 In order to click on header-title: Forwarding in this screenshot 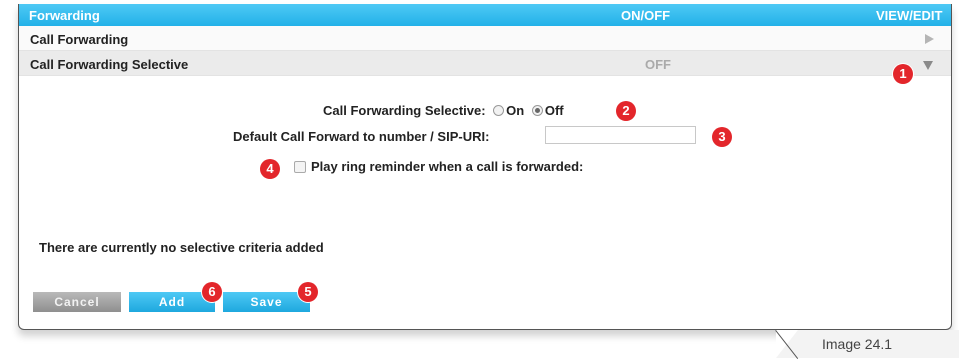, I will do `click(64, 15)`.